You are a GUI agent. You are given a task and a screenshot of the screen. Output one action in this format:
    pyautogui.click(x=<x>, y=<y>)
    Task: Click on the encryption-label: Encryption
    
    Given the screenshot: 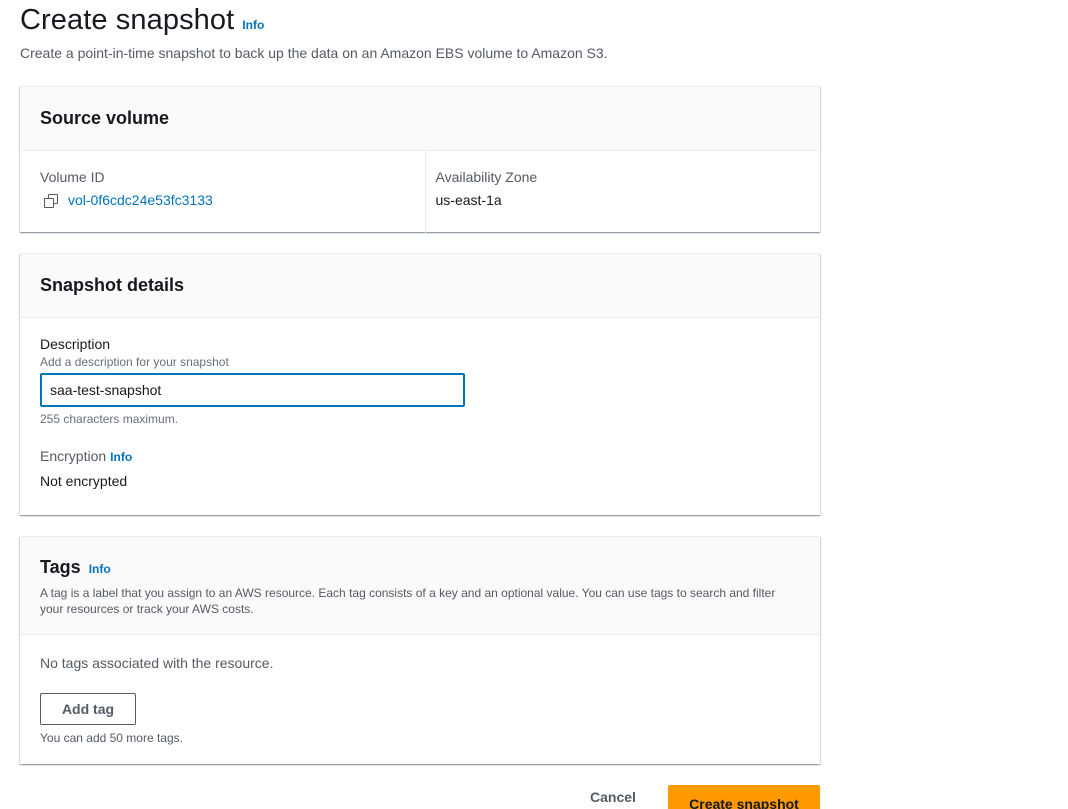 What is the action you would take?
    pyautogui.click(x=73, y=456)
    